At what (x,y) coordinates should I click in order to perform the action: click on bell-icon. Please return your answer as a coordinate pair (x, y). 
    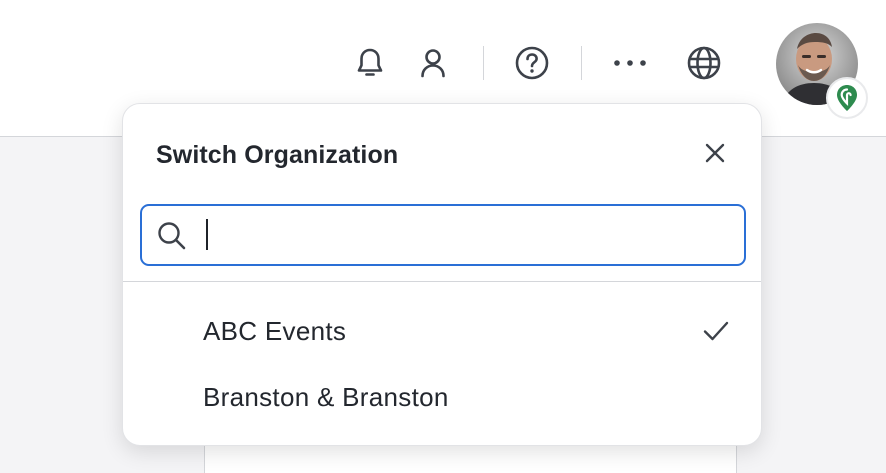
    Looking at the image, I should click on (370, 62).